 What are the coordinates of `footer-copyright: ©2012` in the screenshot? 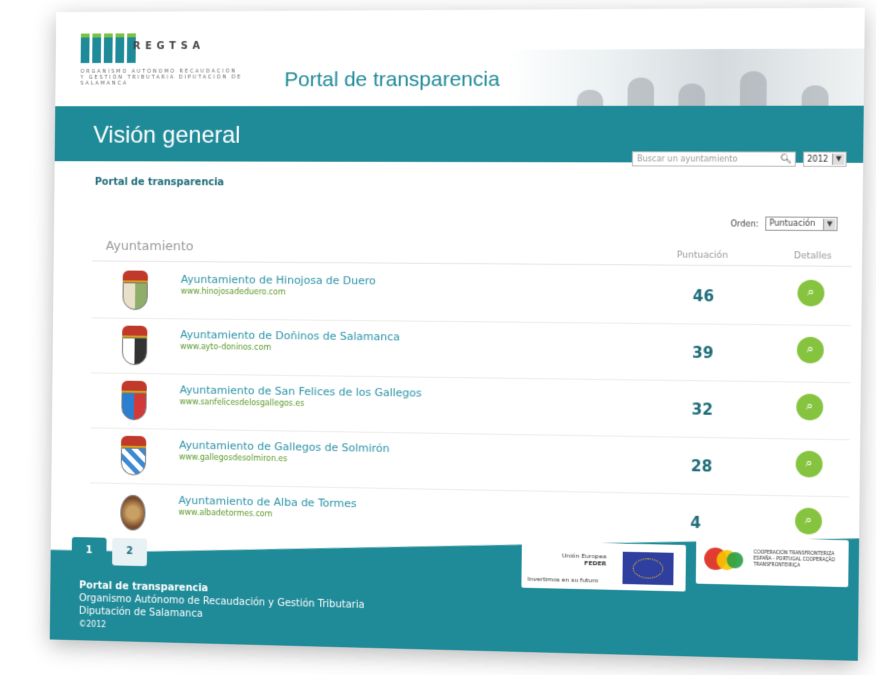 It's located at (92, 624).